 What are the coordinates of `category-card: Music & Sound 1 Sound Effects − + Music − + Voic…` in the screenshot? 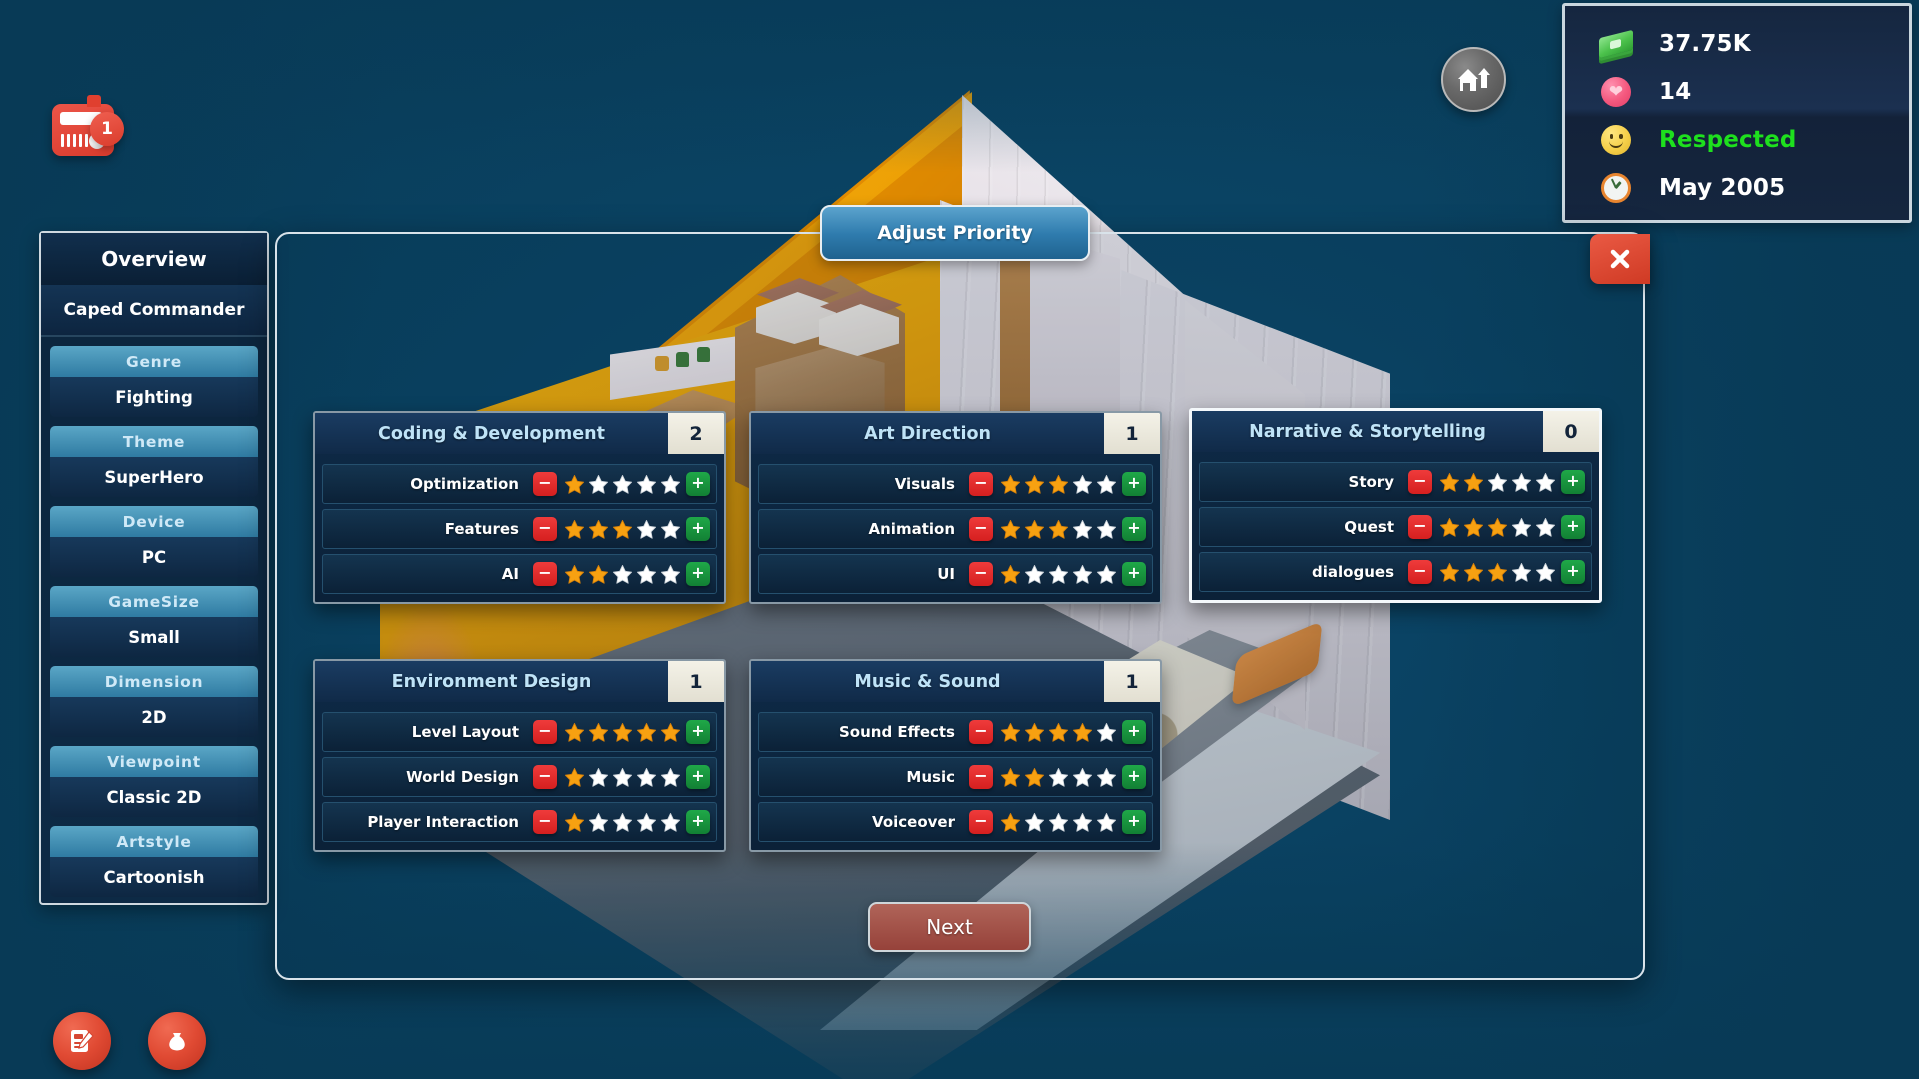 It's located at (955, 755).